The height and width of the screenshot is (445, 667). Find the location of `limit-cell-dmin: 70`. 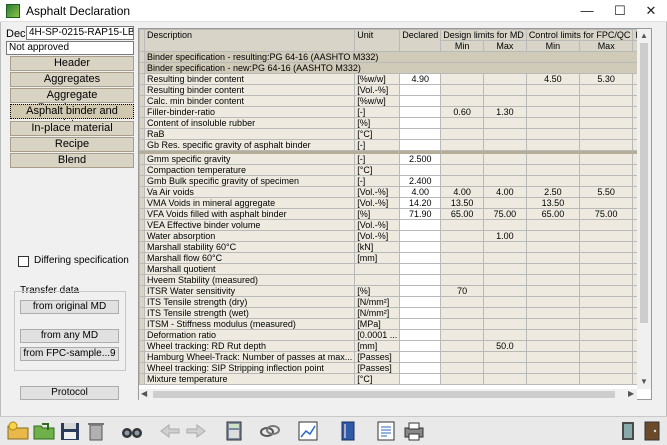

limit-cell-dmin: 70 is located at coordinates (462, 291).